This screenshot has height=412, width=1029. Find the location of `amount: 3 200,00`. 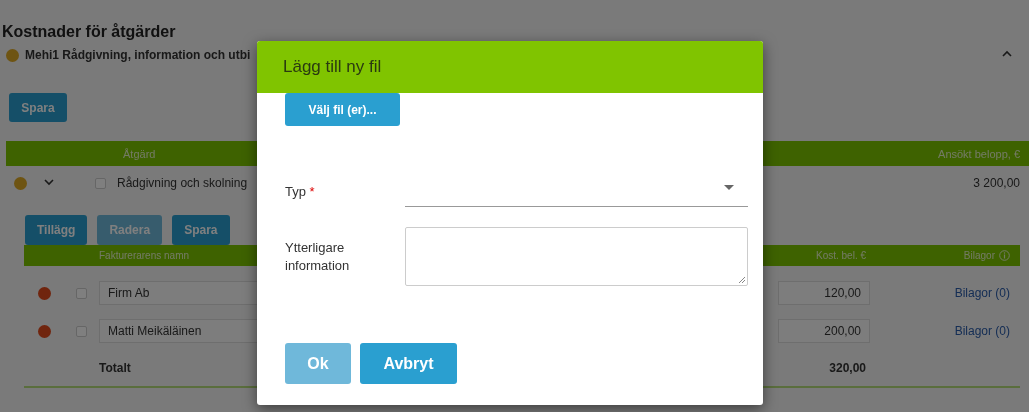

amount: 3 200,00 is located at coordinates (996, 183).